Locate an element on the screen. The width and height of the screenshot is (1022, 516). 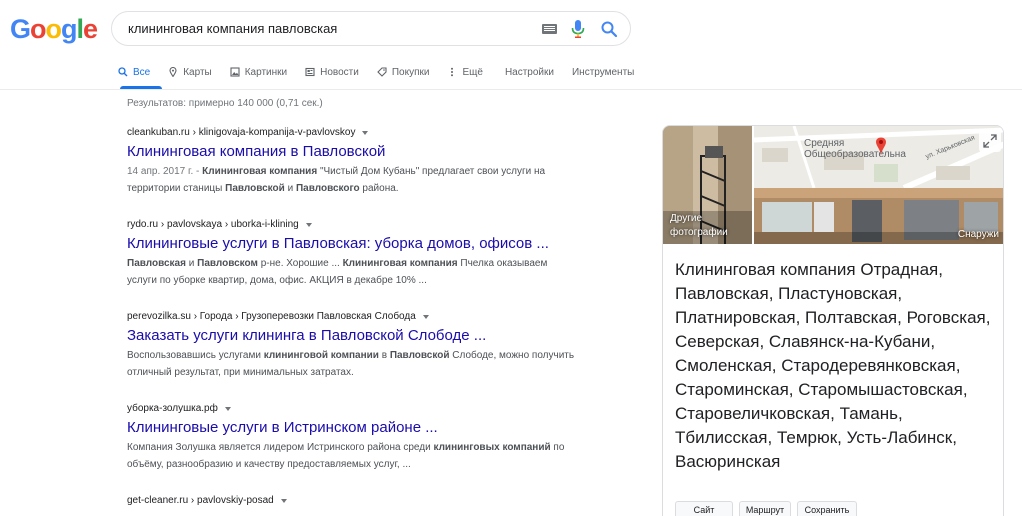
tab-maps: Карты is located at coordinates (190, 72).